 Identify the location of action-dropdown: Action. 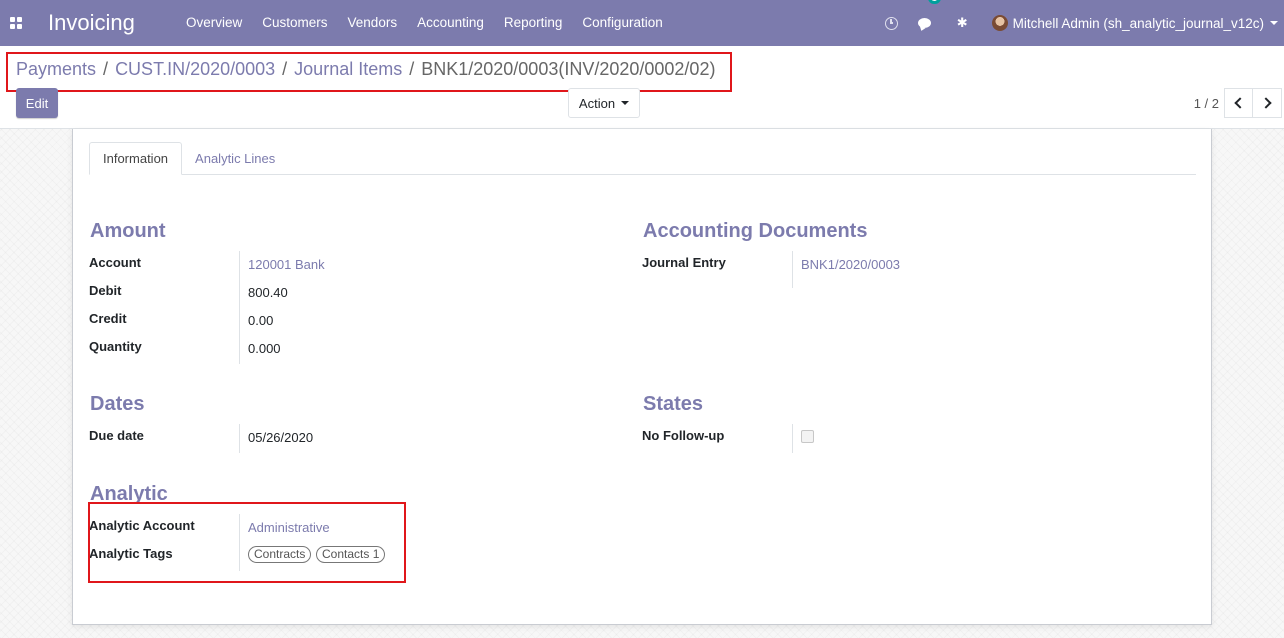
(604, 103).